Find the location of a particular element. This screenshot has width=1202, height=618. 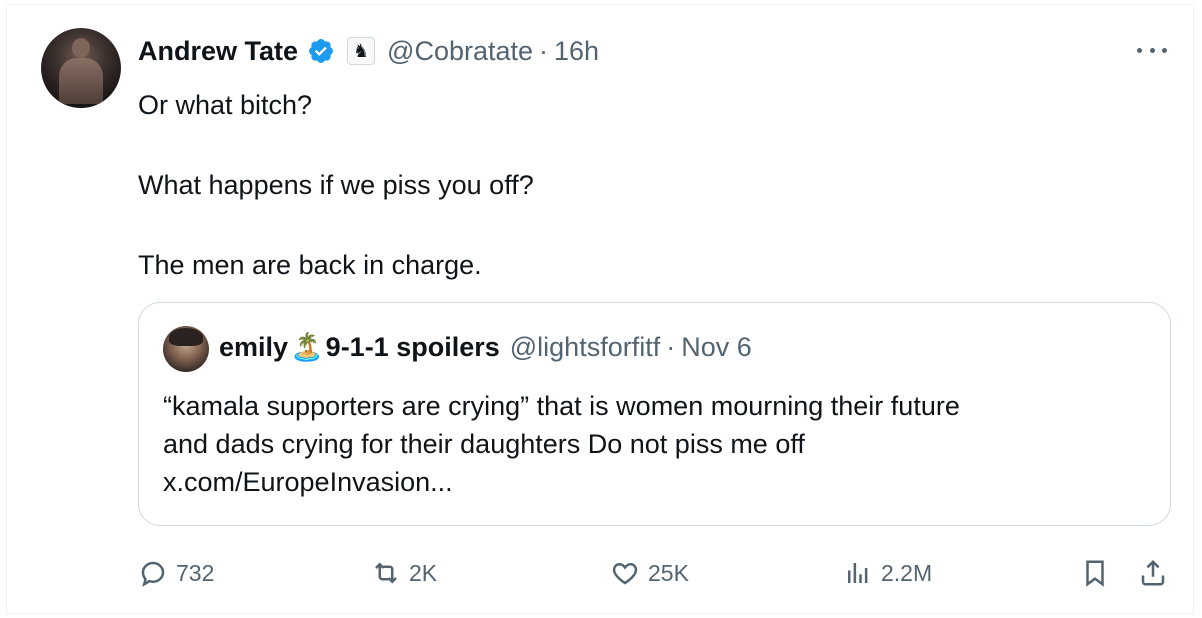

bookmark-icon is located at coordinates (1095, 573).